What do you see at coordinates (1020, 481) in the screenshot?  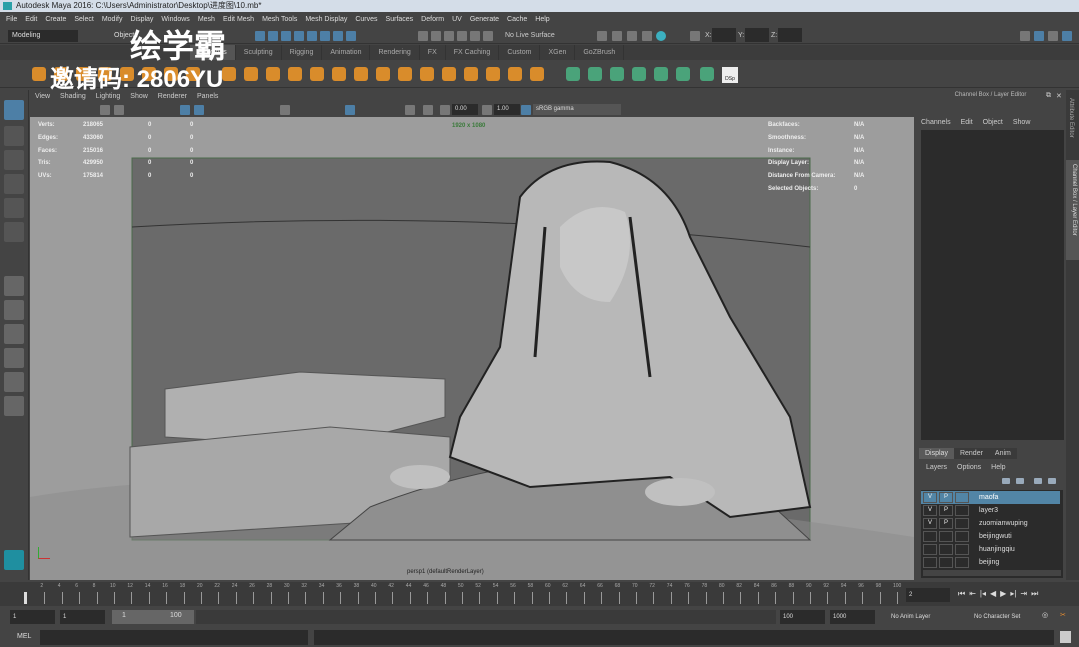 I see `move-layer-down-icon` at bounding box center [1020, 481].